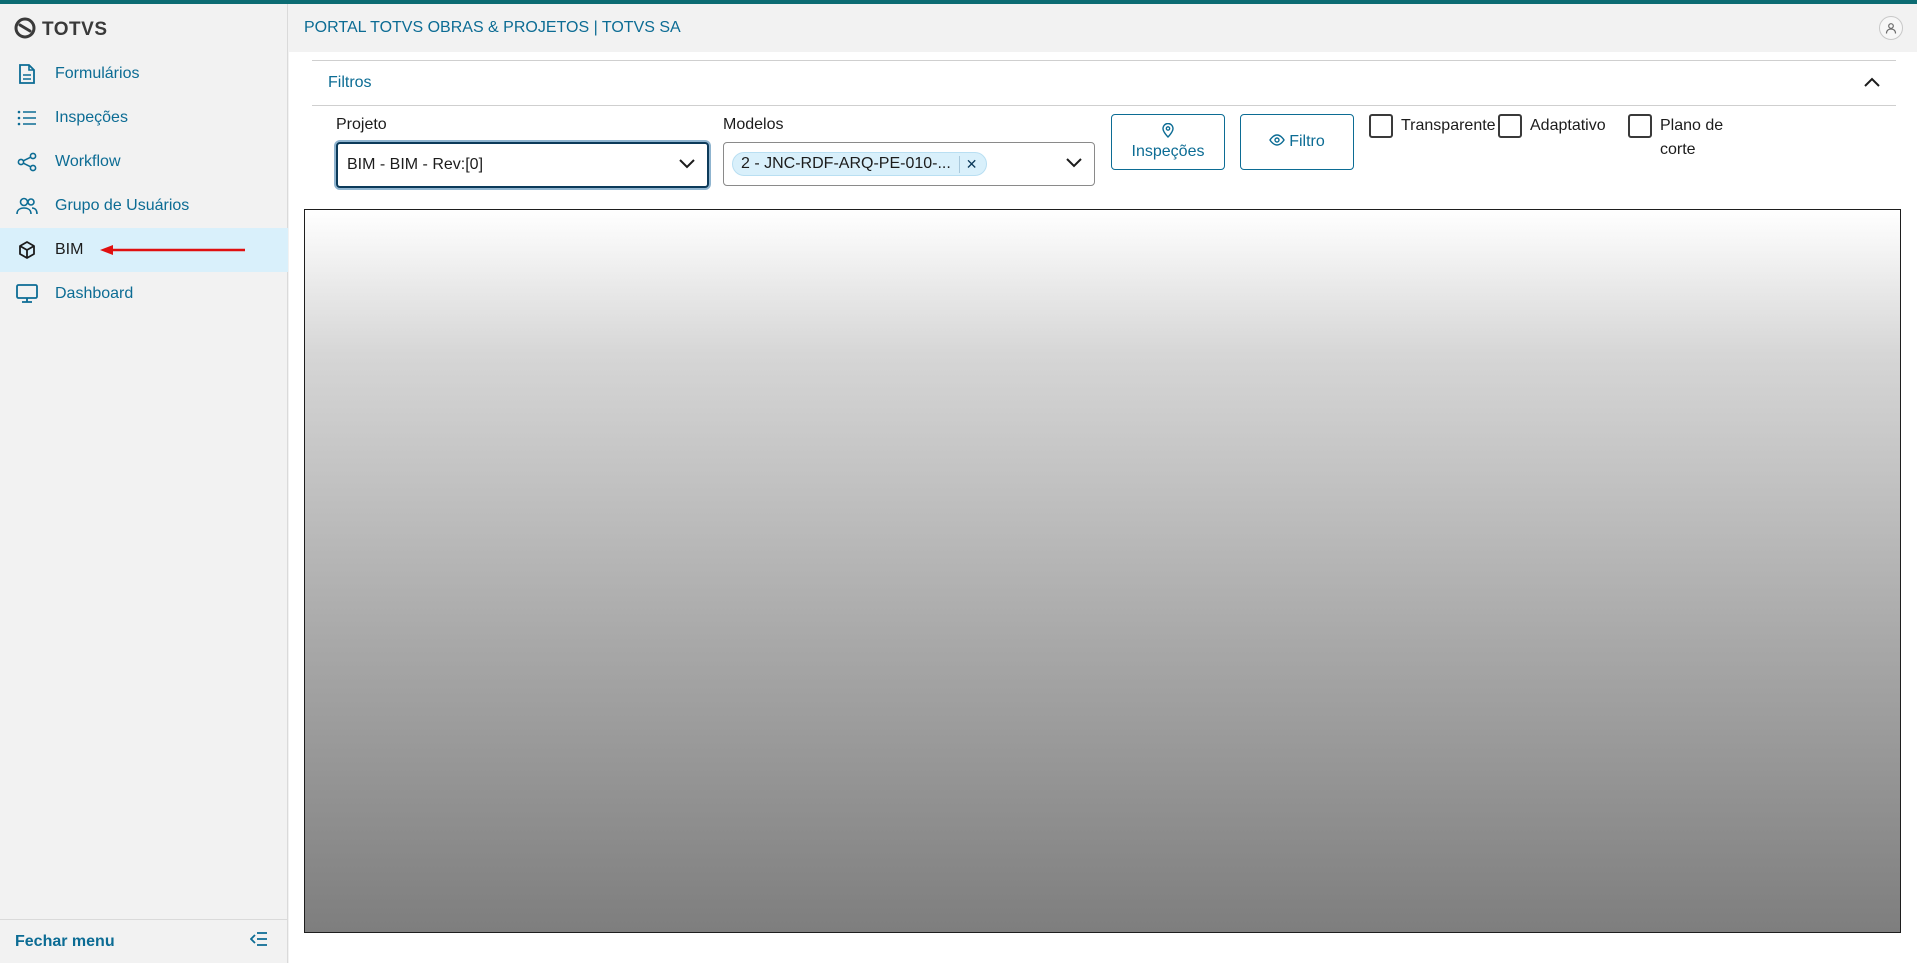 The height and width of the screenshot is (963, 1917). Describe the element at coordinates (968, 164) in the screenshot. I see `remove-chip-icon: ✕` at that location.